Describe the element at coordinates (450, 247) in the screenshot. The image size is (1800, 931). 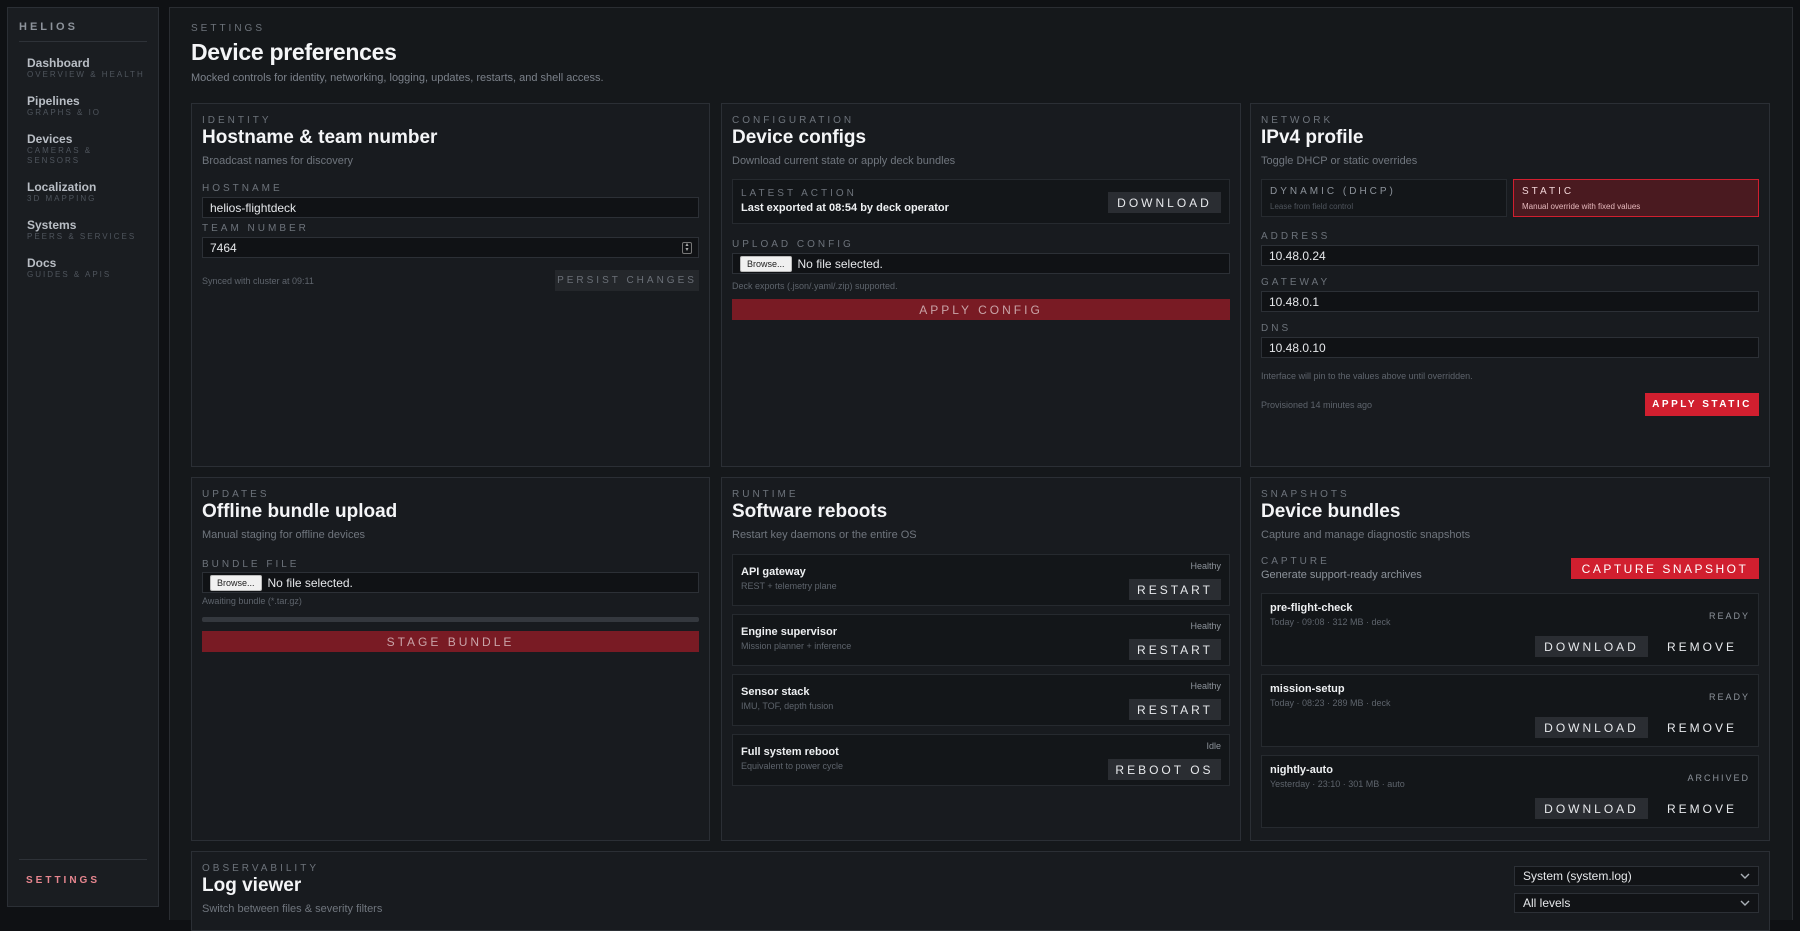
I see `team-number-input: 7464 ▴ ▾` at that location.